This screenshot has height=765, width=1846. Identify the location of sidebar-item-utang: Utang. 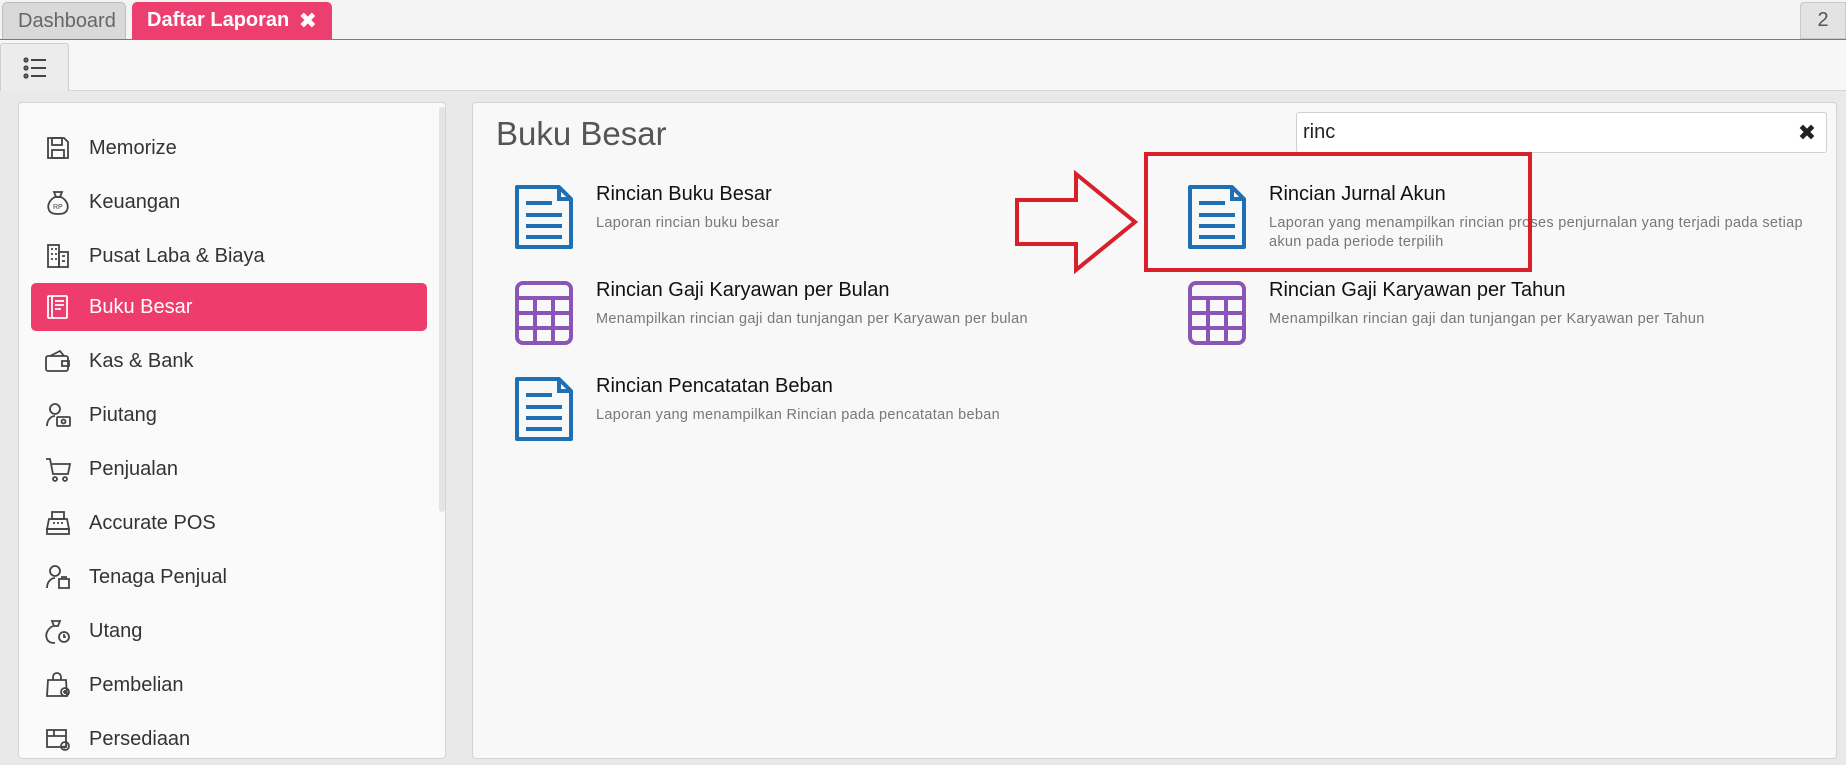
(229, 631).